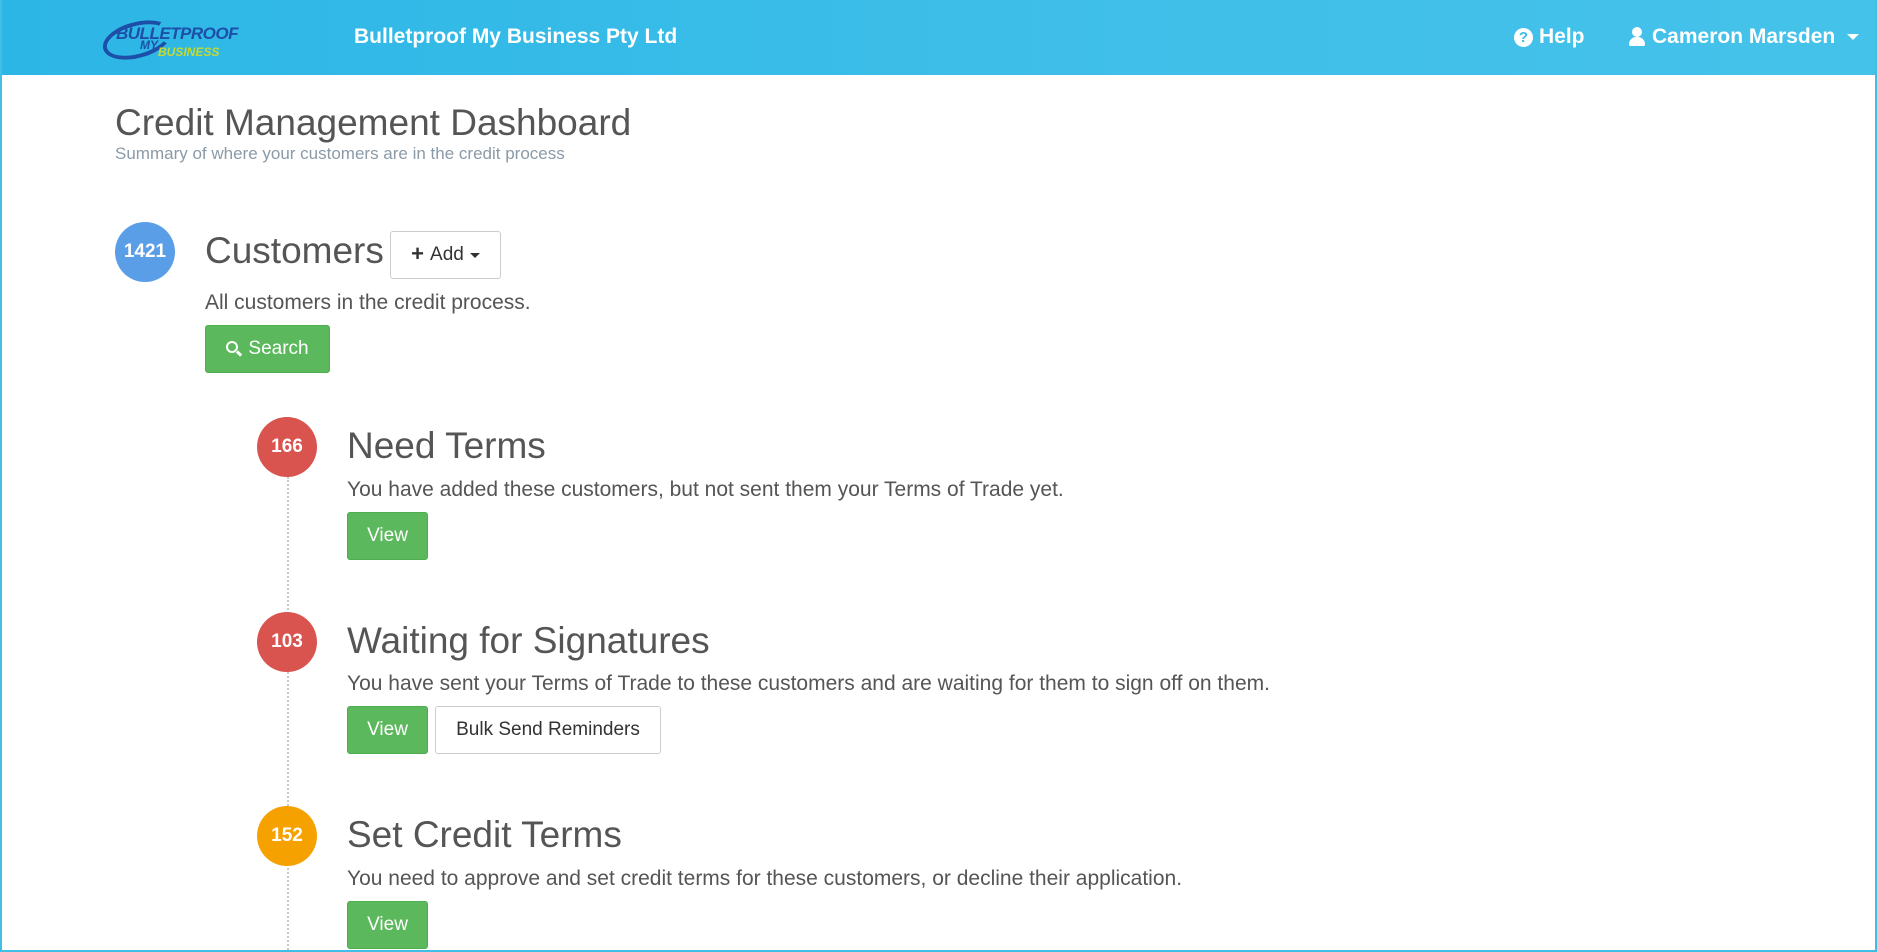 Image resolution: width=1877 pixels, height=952 pixels. I want to click on help-label: Help, so click(1562, 36).